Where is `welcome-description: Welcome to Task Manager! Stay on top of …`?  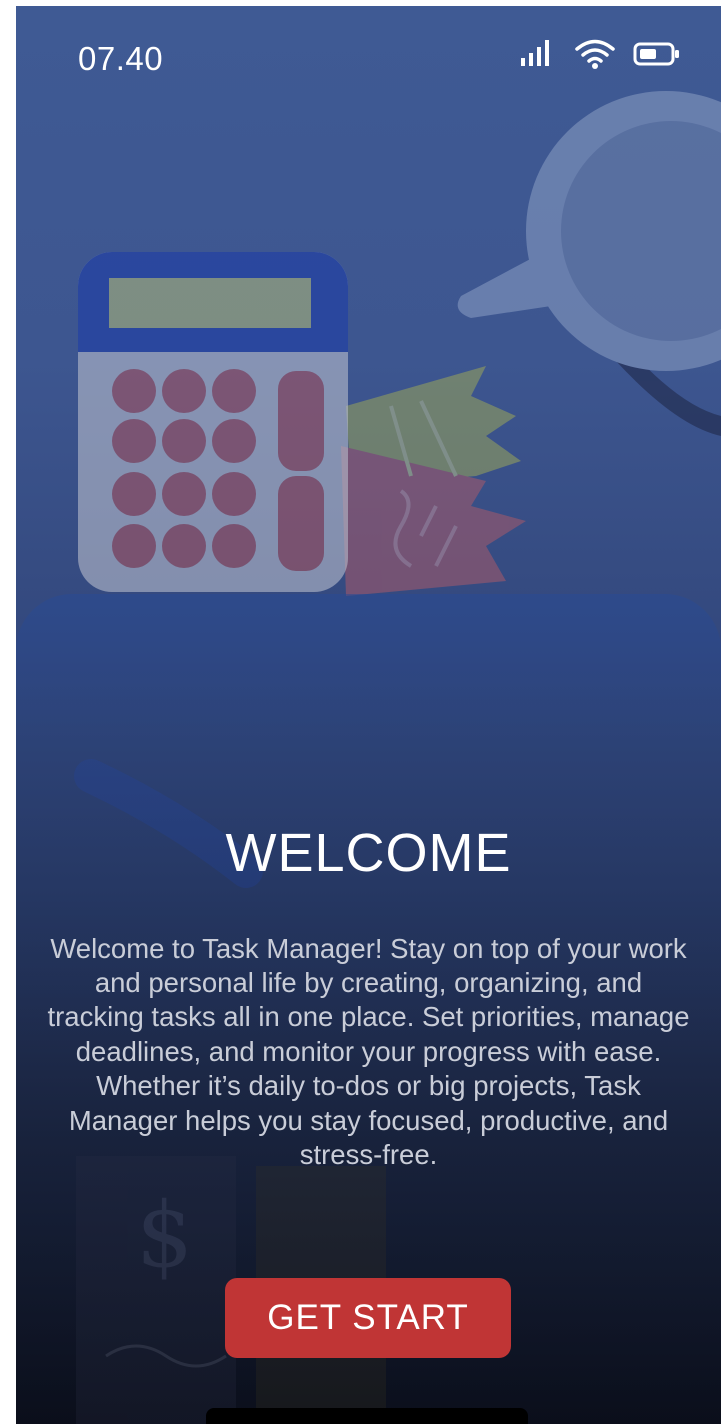
welcome-description: Welcome to Task Manager! Stay on top of … is located at coordinates (368, 1051).